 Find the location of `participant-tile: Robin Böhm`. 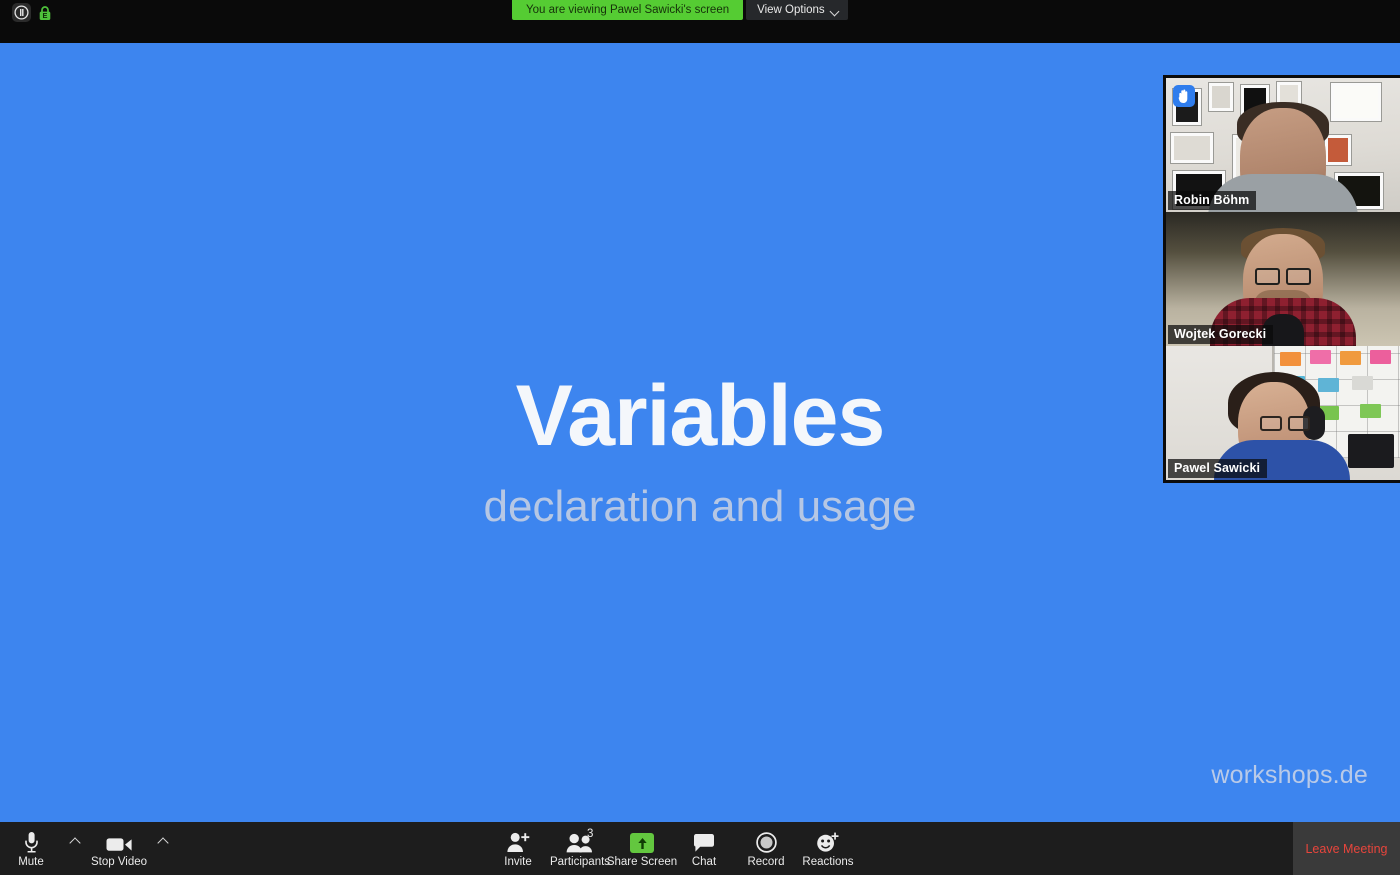

participant-tile: Robin Böhm is located at coordinates (1283, 145).